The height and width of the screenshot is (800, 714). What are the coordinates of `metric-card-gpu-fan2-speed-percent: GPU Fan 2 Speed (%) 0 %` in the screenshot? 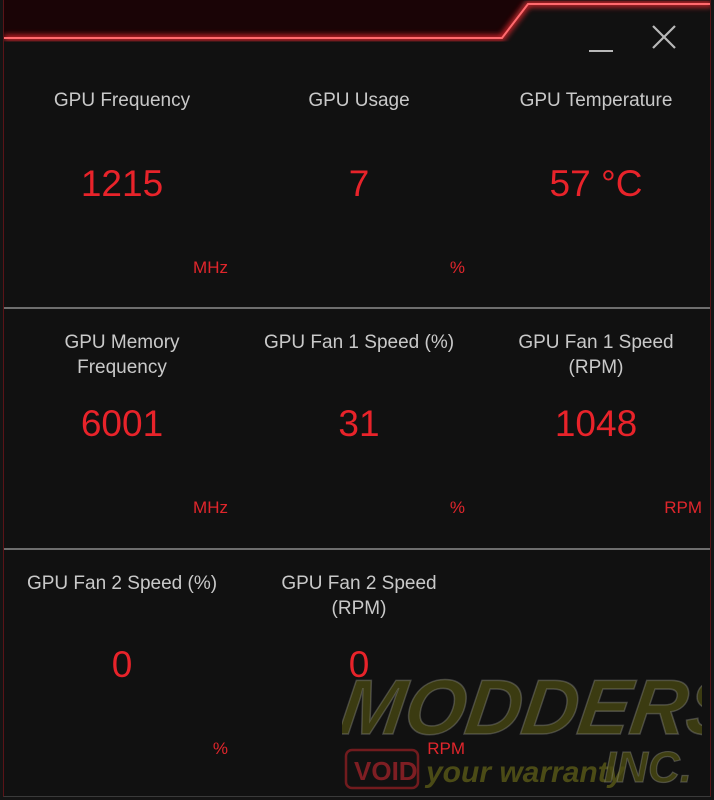 It's located at (122, 671).